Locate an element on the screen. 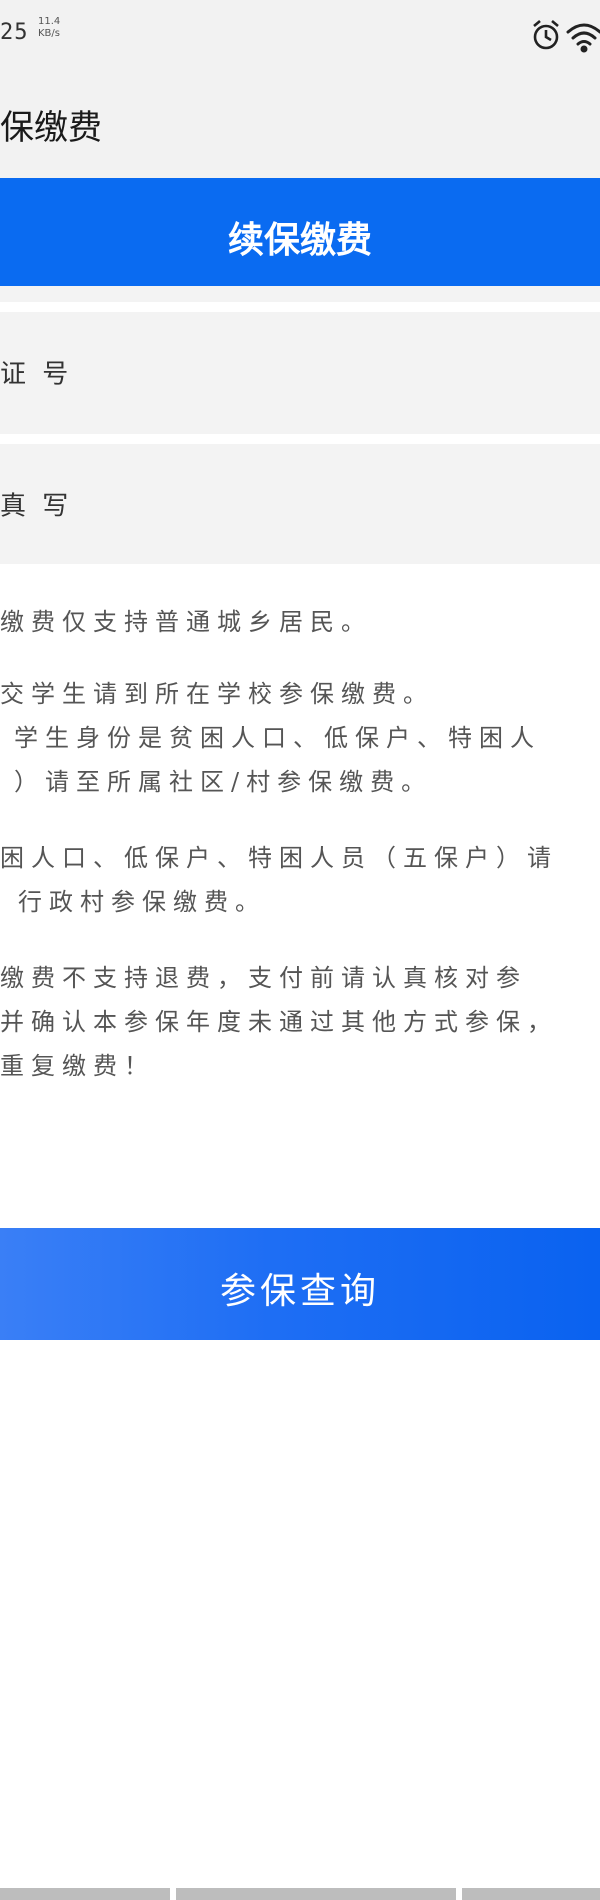 The height and width of the screenshot is (1900, 600). status-time: 25 is located at coordinates (14, 32).